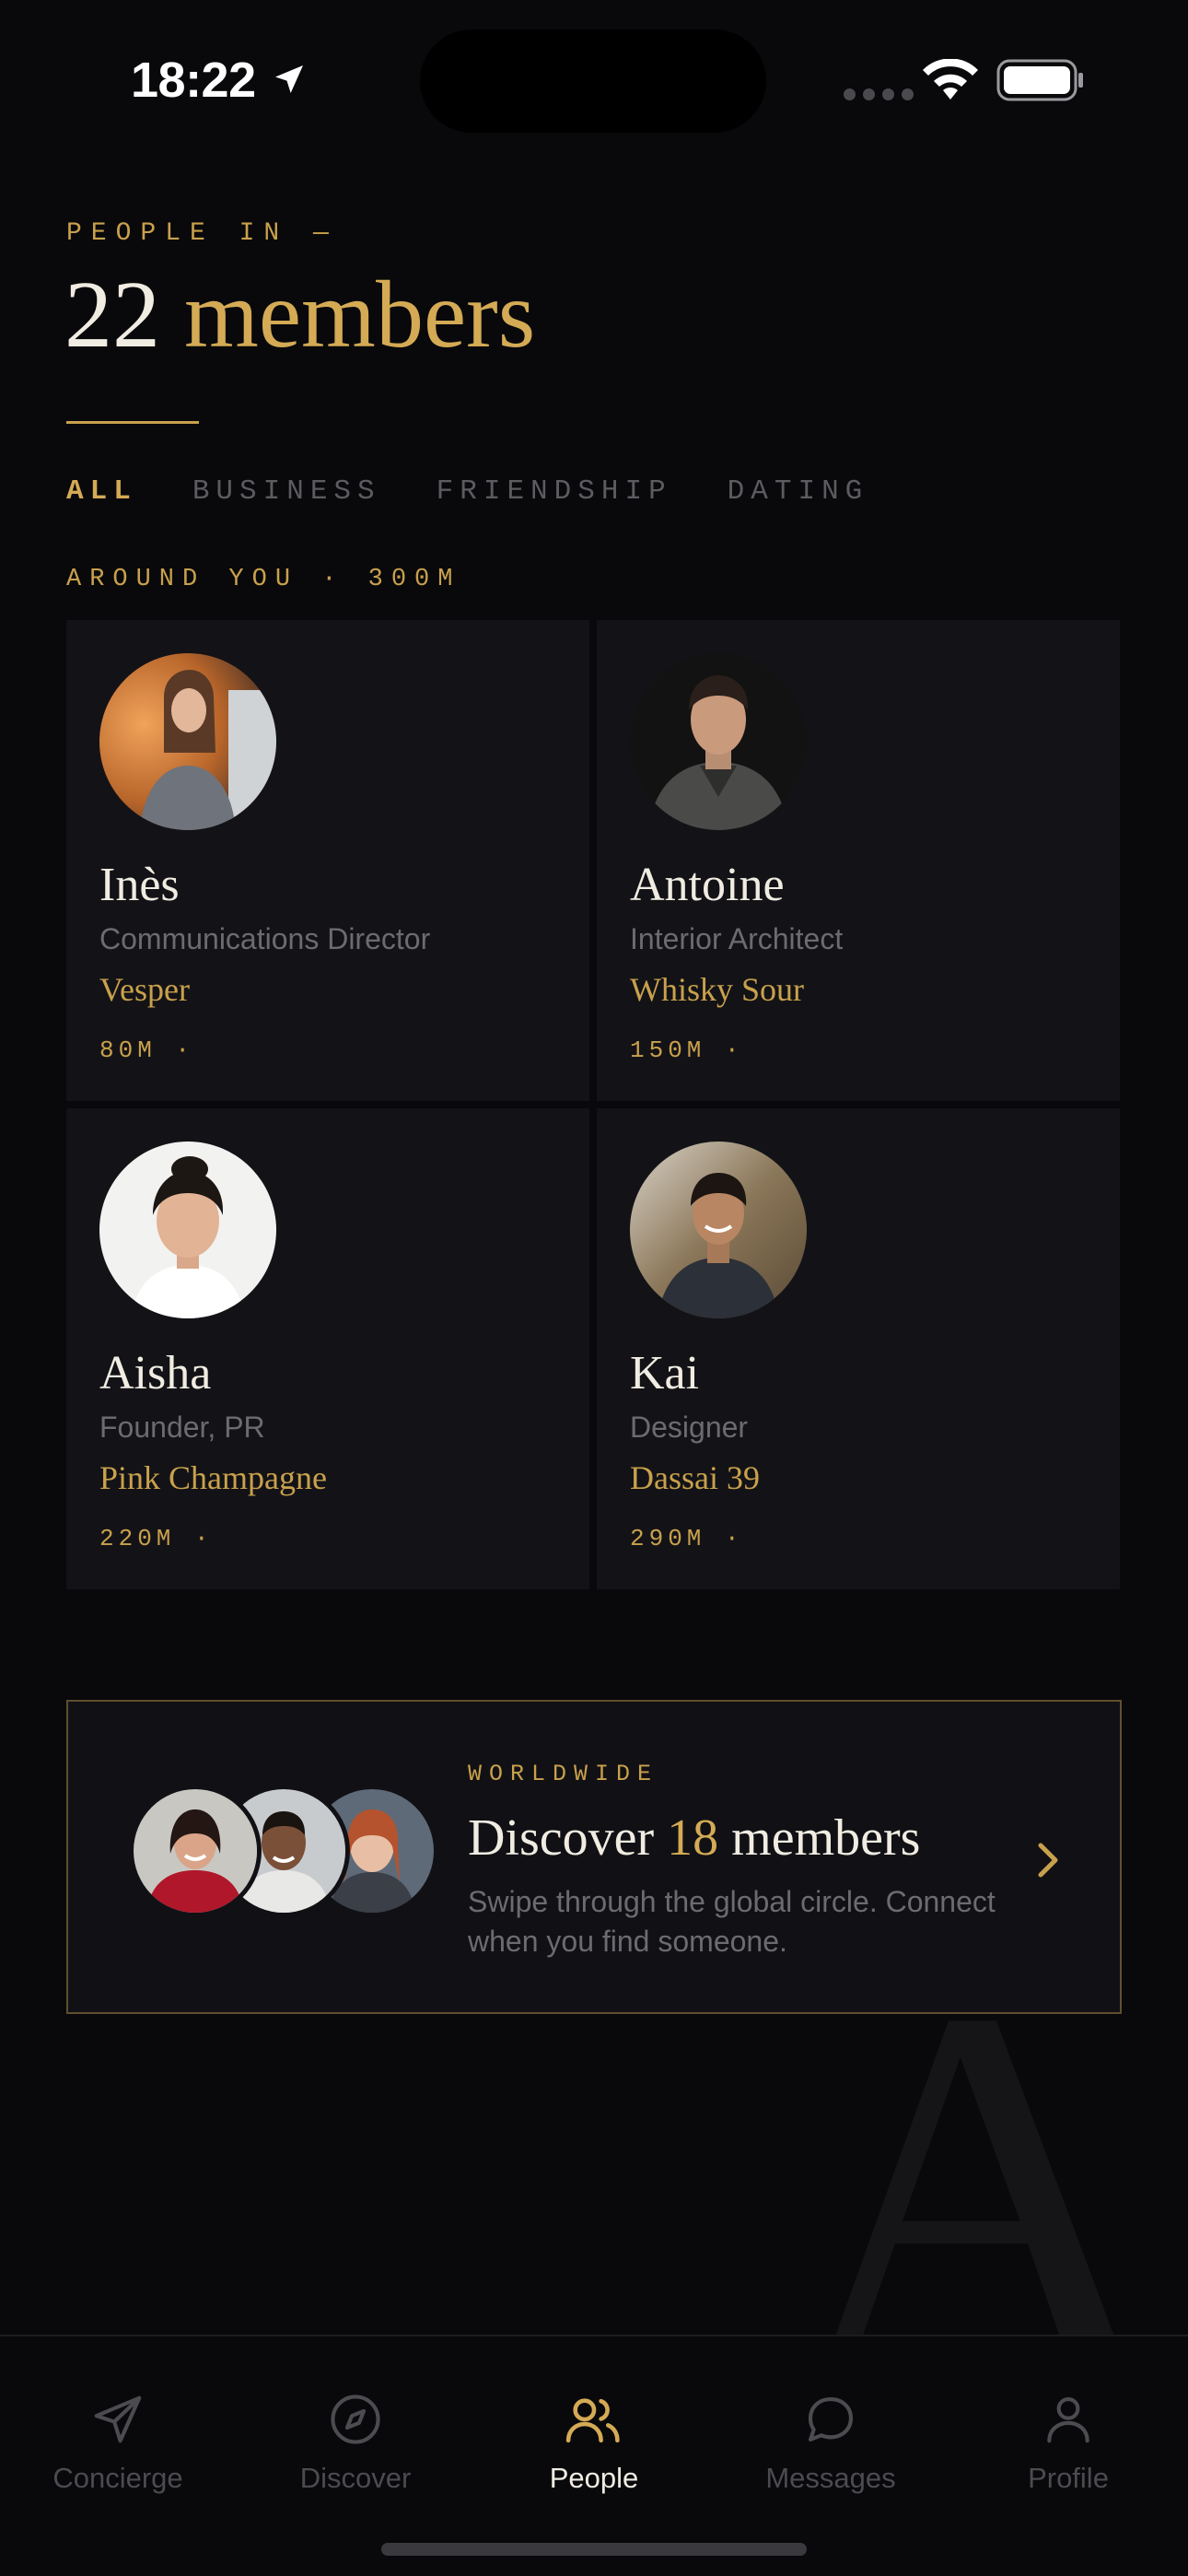 The image size is (1188, 2576). Describe the element at coordinates (879, 94) in the screenshot. I see `cellular-signal-icon` at that location.